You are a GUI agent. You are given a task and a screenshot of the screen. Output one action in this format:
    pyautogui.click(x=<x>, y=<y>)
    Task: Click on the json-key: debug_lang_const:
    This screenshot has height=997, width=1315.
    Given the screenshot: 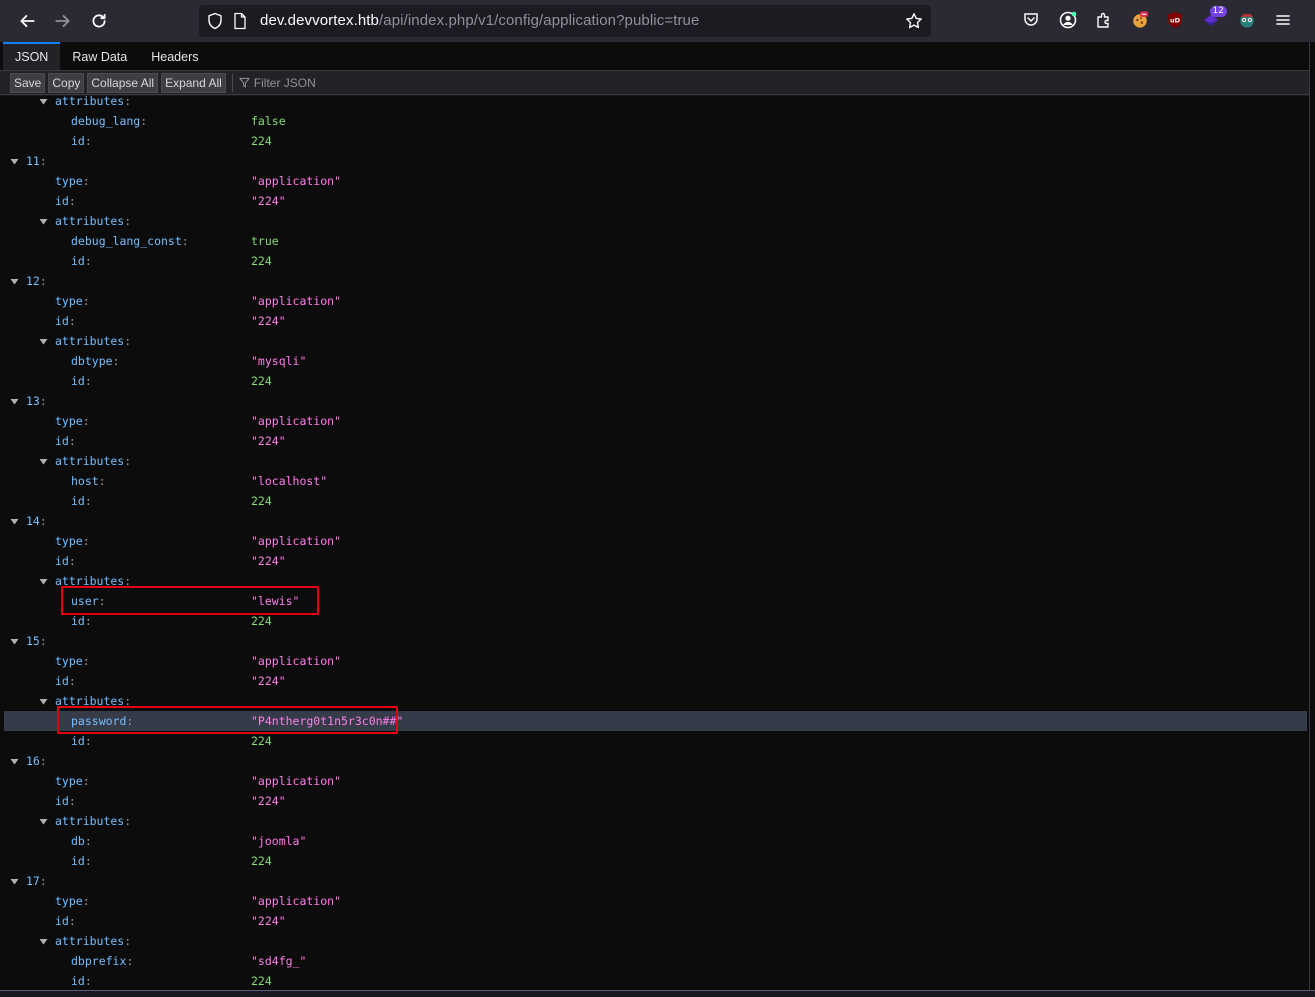 What is the action you would take?
    pyautogui.click(x=130, y=241)
    